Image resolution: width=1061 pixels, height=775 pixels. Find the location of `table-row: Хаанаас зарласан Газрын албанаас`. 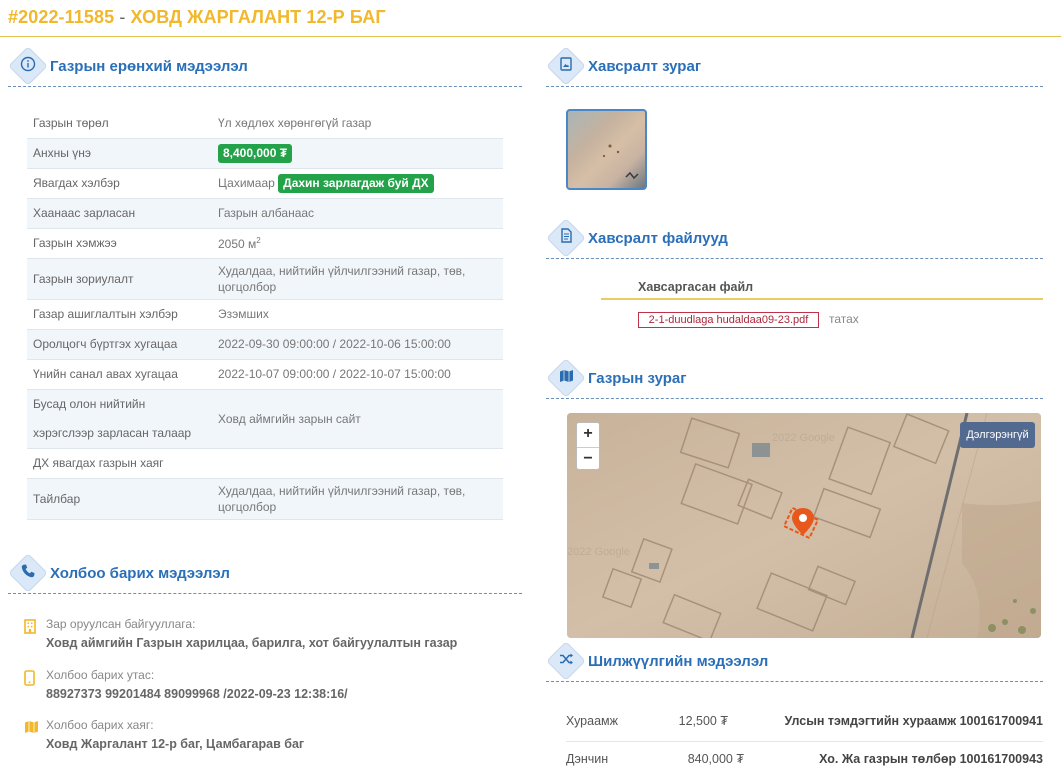

table-row: Хаанаас зарласан Газрын албанаас is located at coordinates (265, 213).